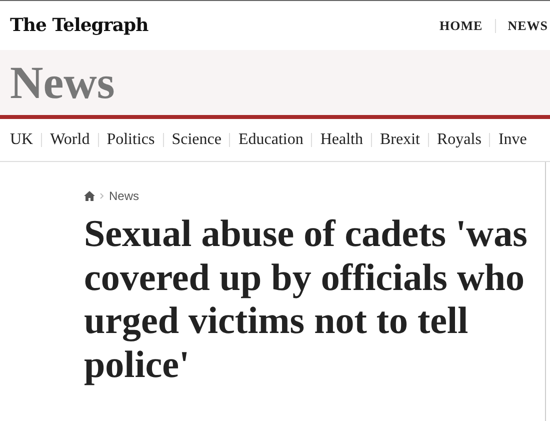 The image size is (550, 421). I want to click on top-nav-link: HOME, so click(461, 26).